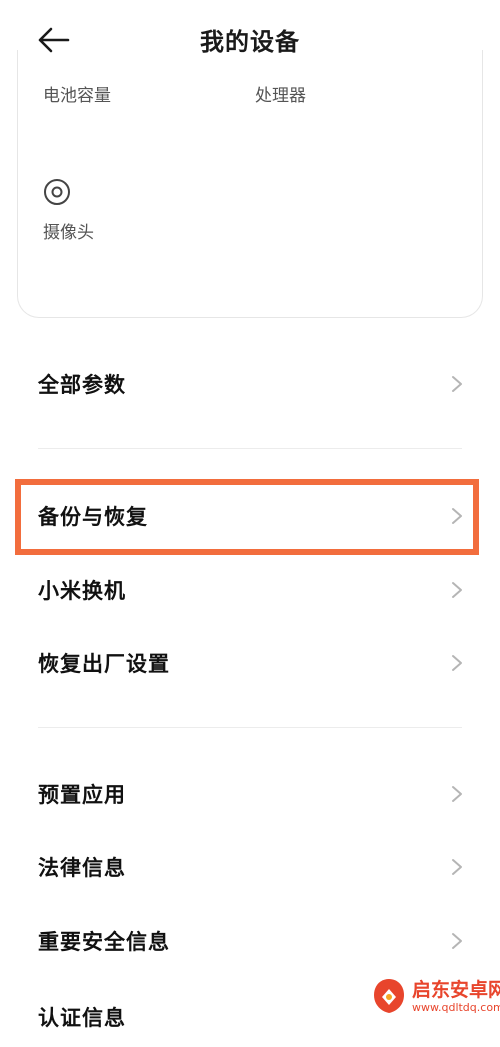 The image size is (500, 1047). What do you see at coordinates (456, 990) in the screenshot?
I see `watermark-title: 启东安卓网` at bounding box center [456, 990].